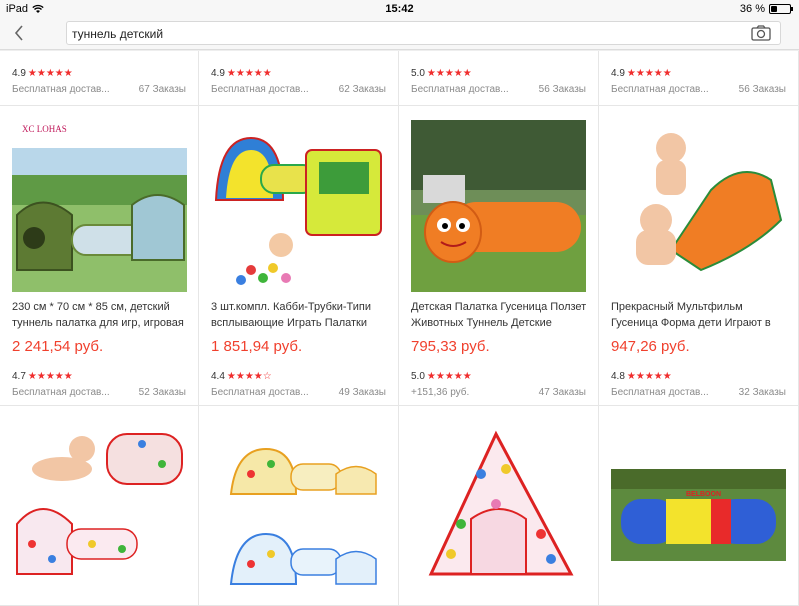 This screenshot has width=799, height=606. I want to click on search-field, so click(423, 33).